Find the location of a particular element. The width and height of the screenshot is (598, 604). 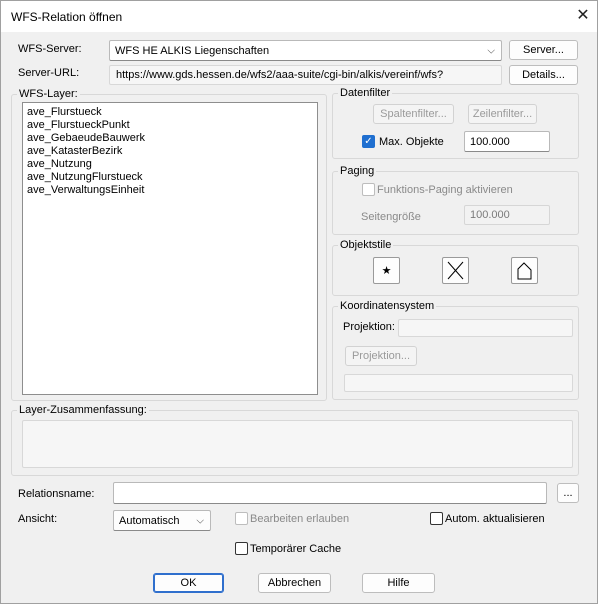

autom-aktualisieren-label: Autom. aktualisieren is located at coordinates (495, 519).